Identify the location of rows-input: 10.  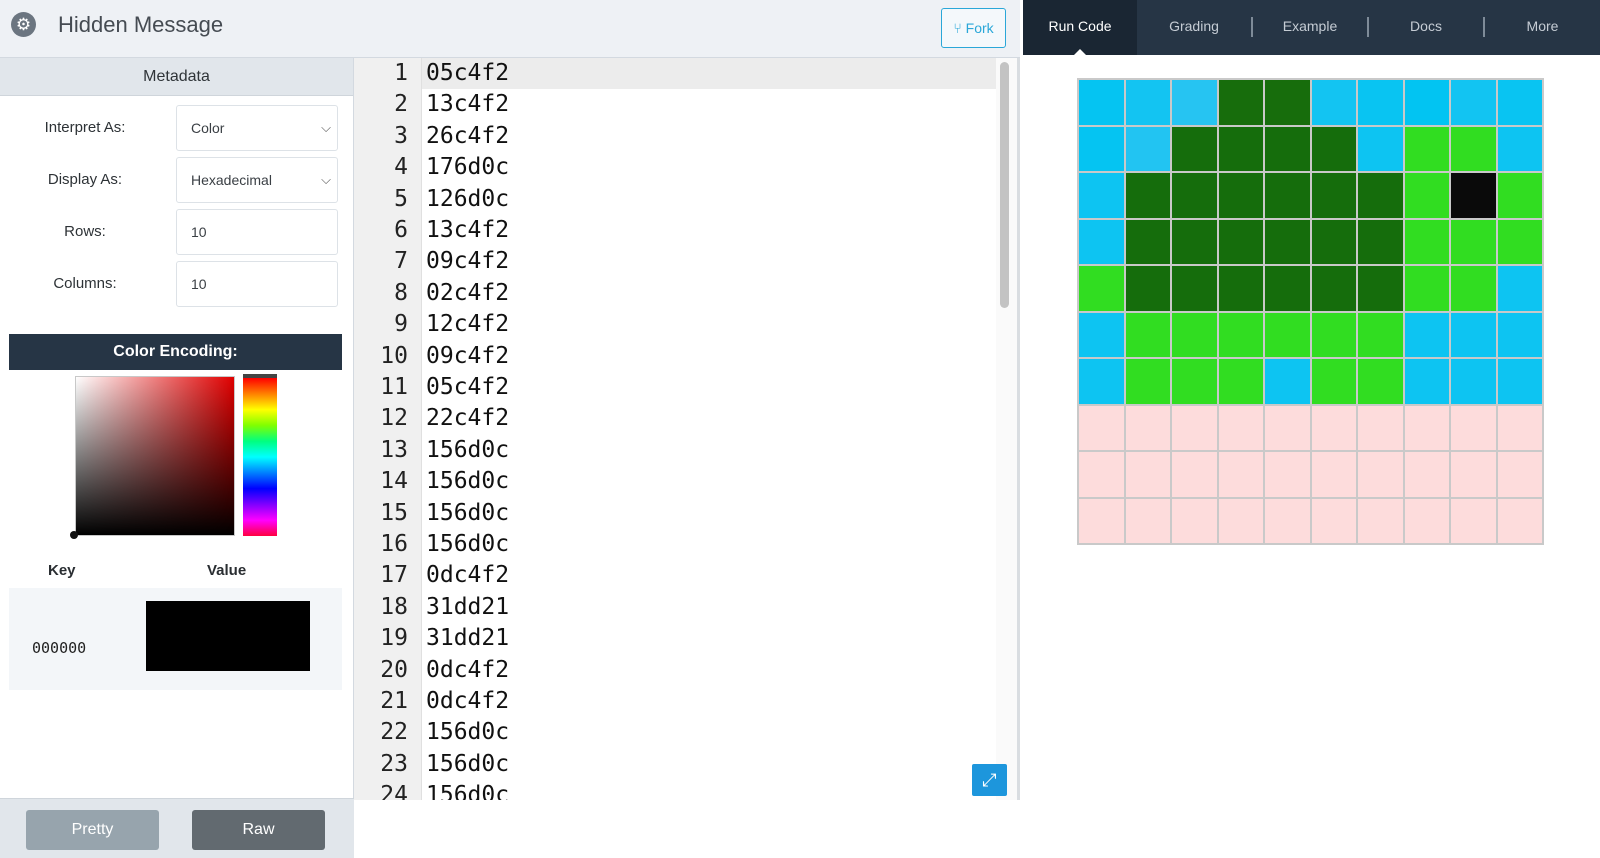
(257, 232).